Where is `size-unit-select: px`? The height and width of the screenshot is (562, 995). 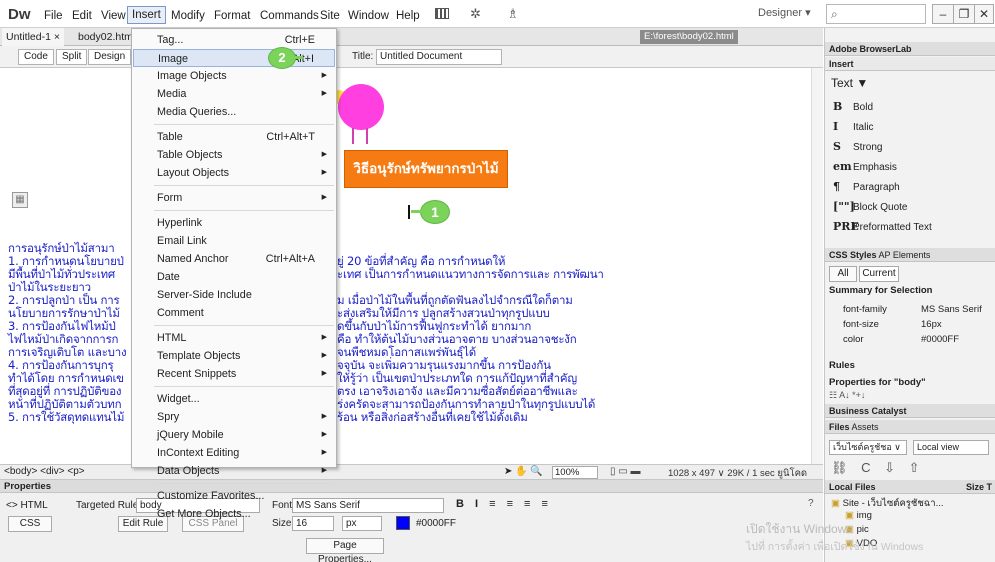
size-unit-select: px is located at coordinates (362, 523).